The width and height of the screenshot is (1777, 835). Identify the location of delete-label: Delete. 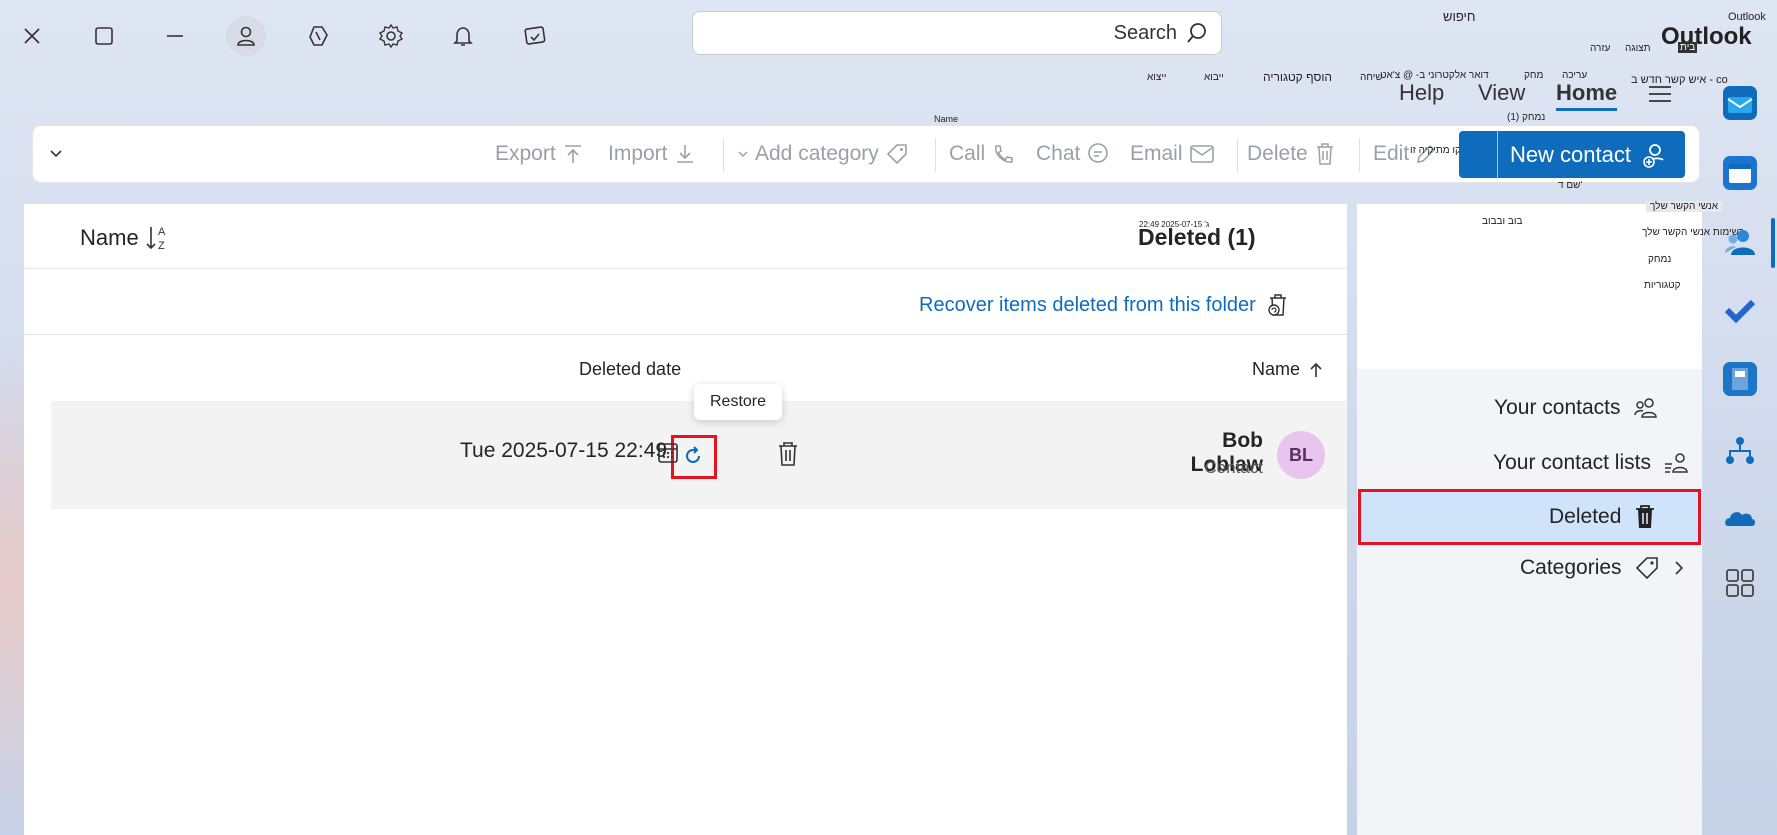
(1277, 153).